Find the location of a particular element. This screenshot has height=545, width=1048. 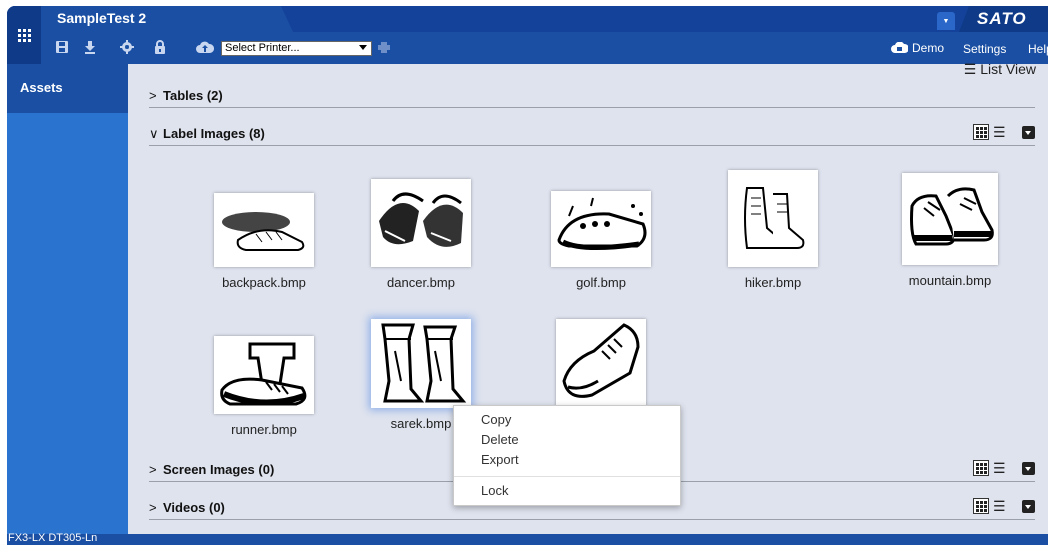

cloud-upload-icon is located at coordinates (205, 47).